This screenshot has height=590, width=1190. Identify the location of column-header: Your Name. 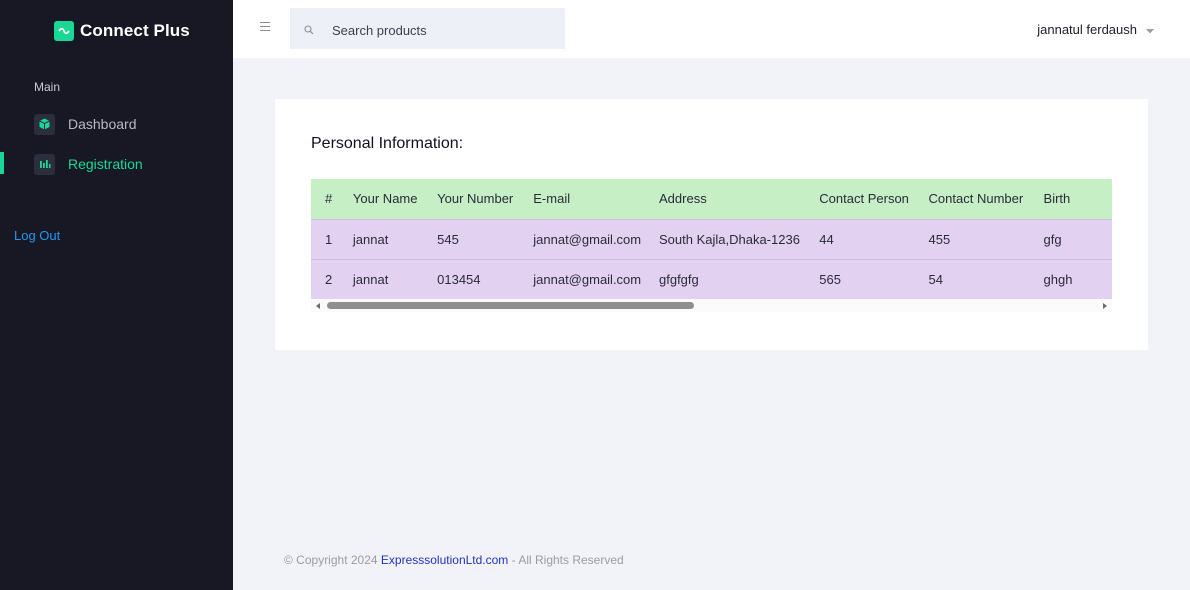
(385, 199).